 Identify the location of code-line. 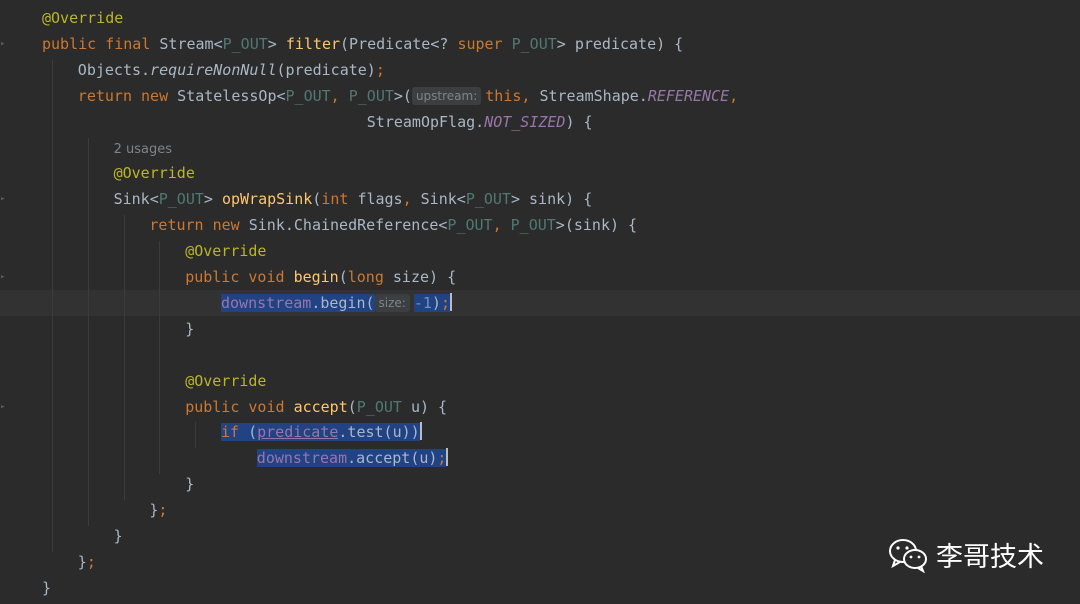
(540, 355).